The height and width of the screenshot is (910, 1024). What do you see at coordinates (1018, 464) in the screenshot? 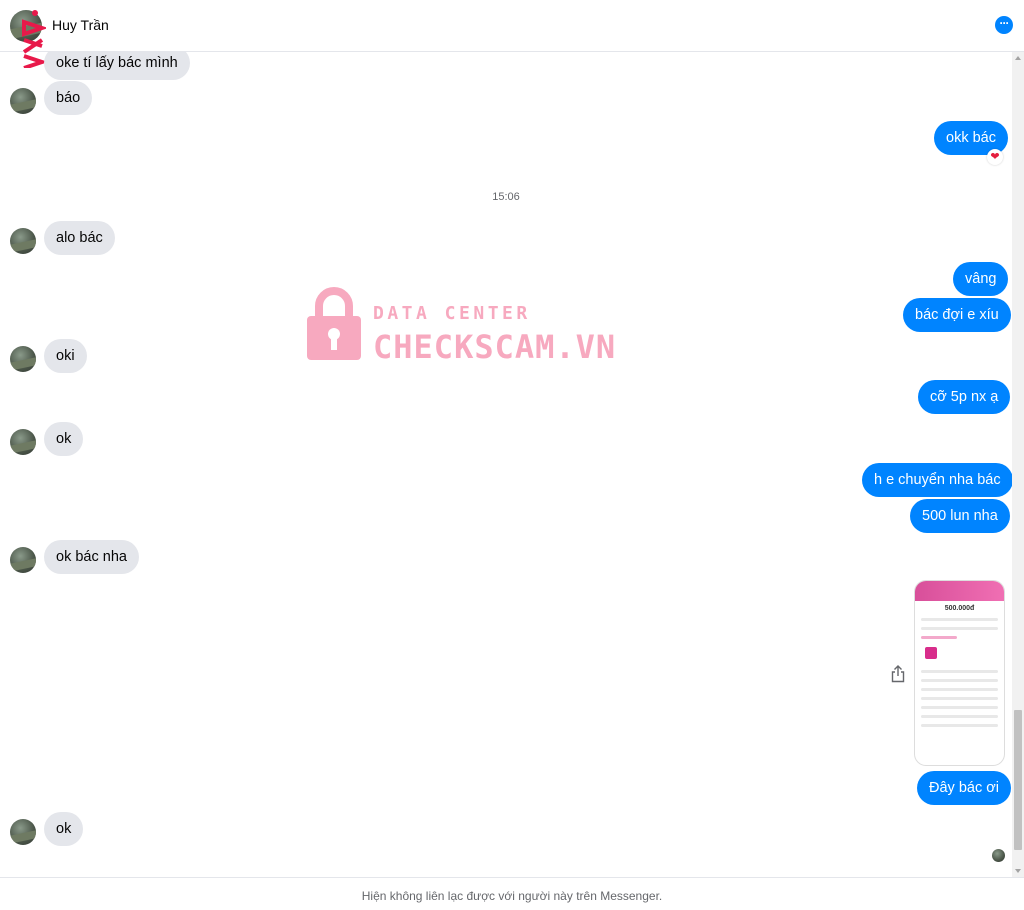
I see `scrollbar` at bounding box center [1018, 464].